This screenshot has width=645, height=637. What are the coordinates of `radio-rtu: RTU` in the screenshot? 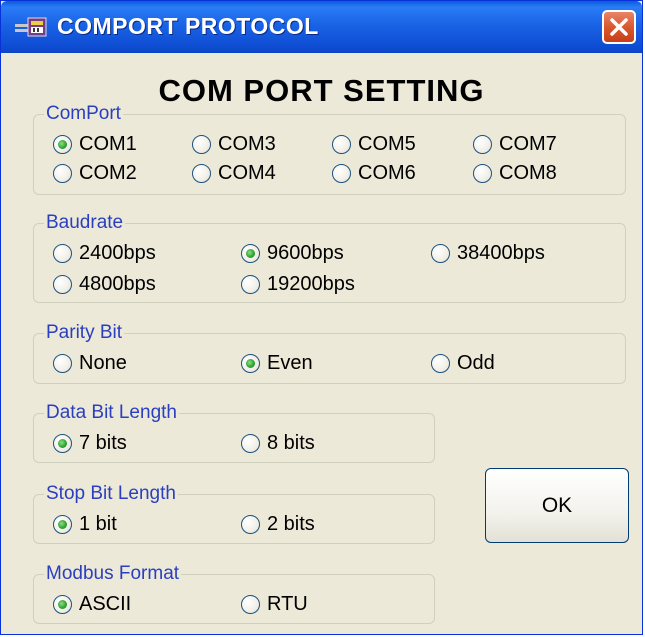 It's located at (274, 604).